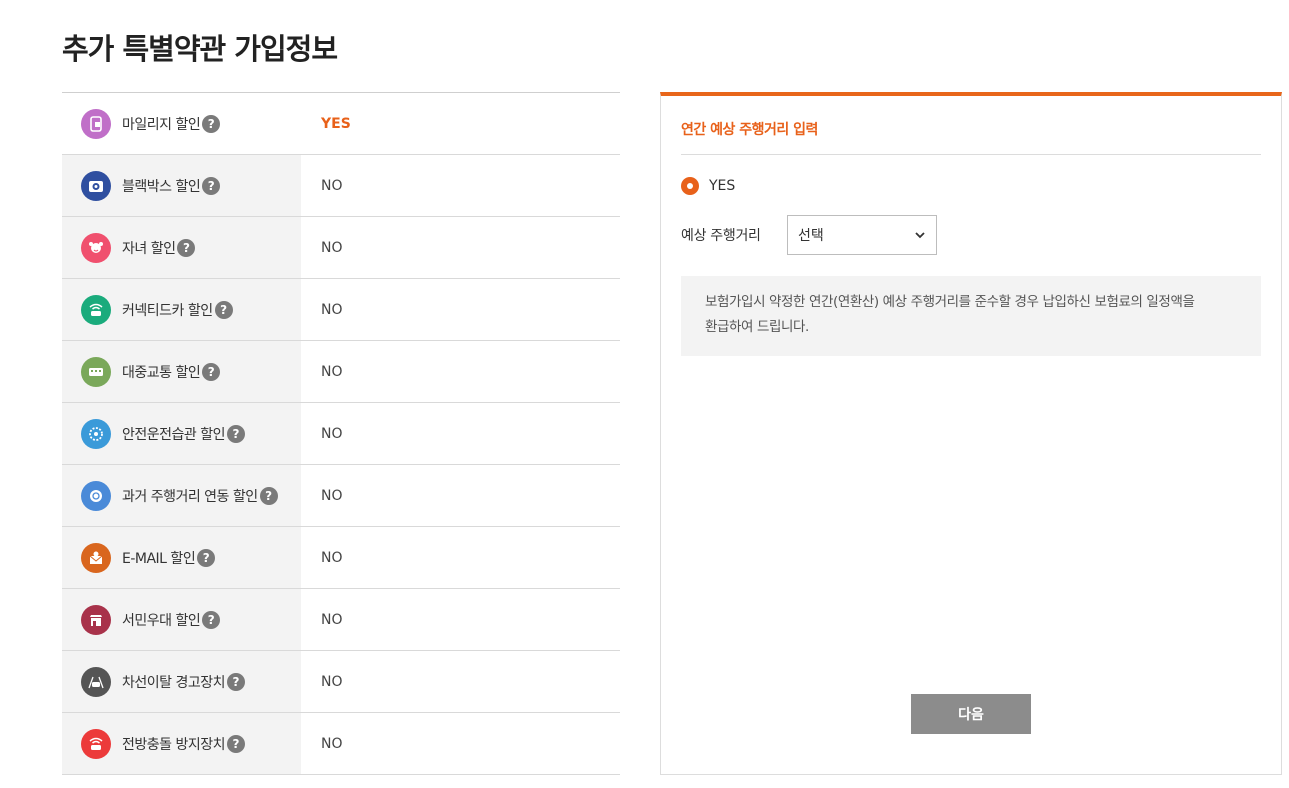  Describe the element at coordinates (149, 248) in the screenshot. I see `discount-label: 자녀 할인` at that location.